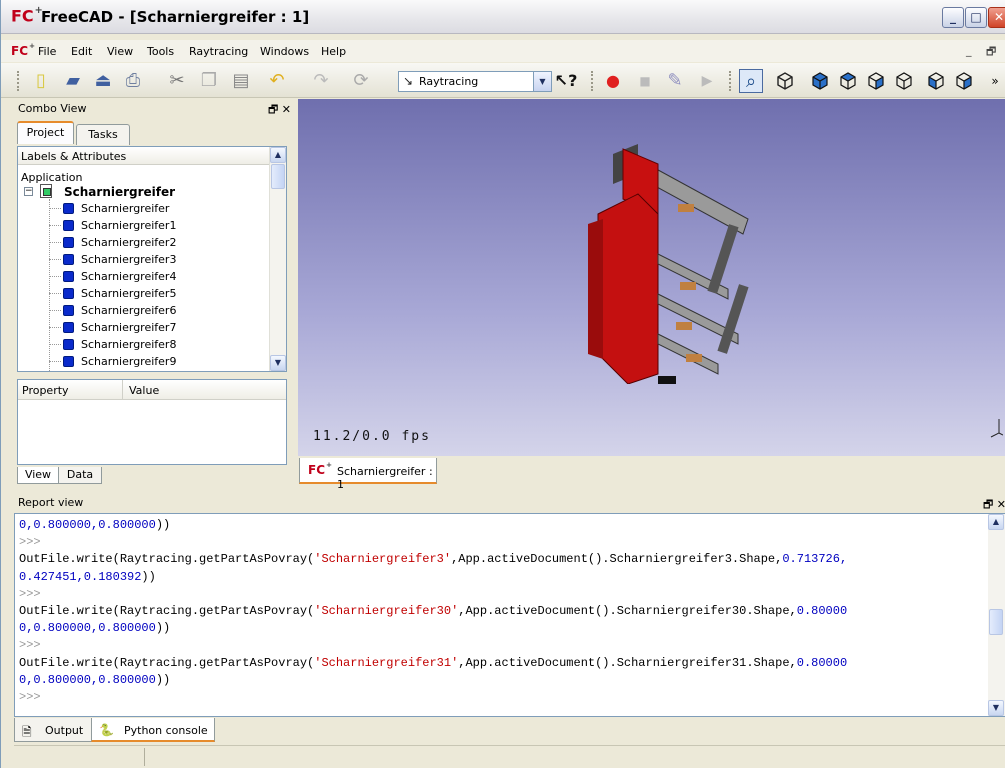  I want to click on left-icon, so click(964, 81).